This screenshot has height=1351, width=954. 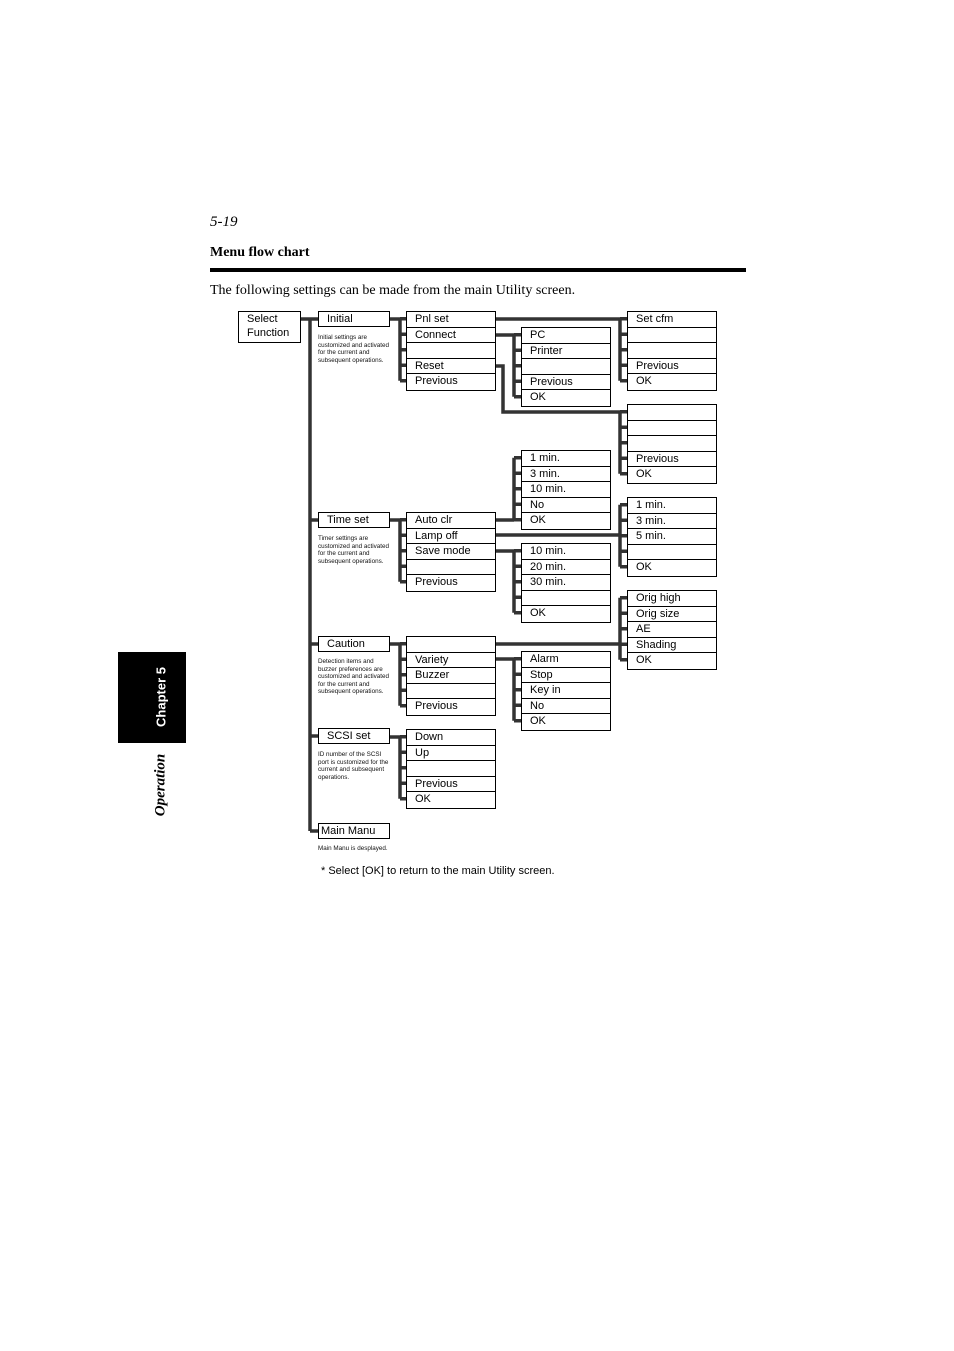 I want to click on submenu-caution: Variety Buzzer Previous, so click(x=451, y=676).